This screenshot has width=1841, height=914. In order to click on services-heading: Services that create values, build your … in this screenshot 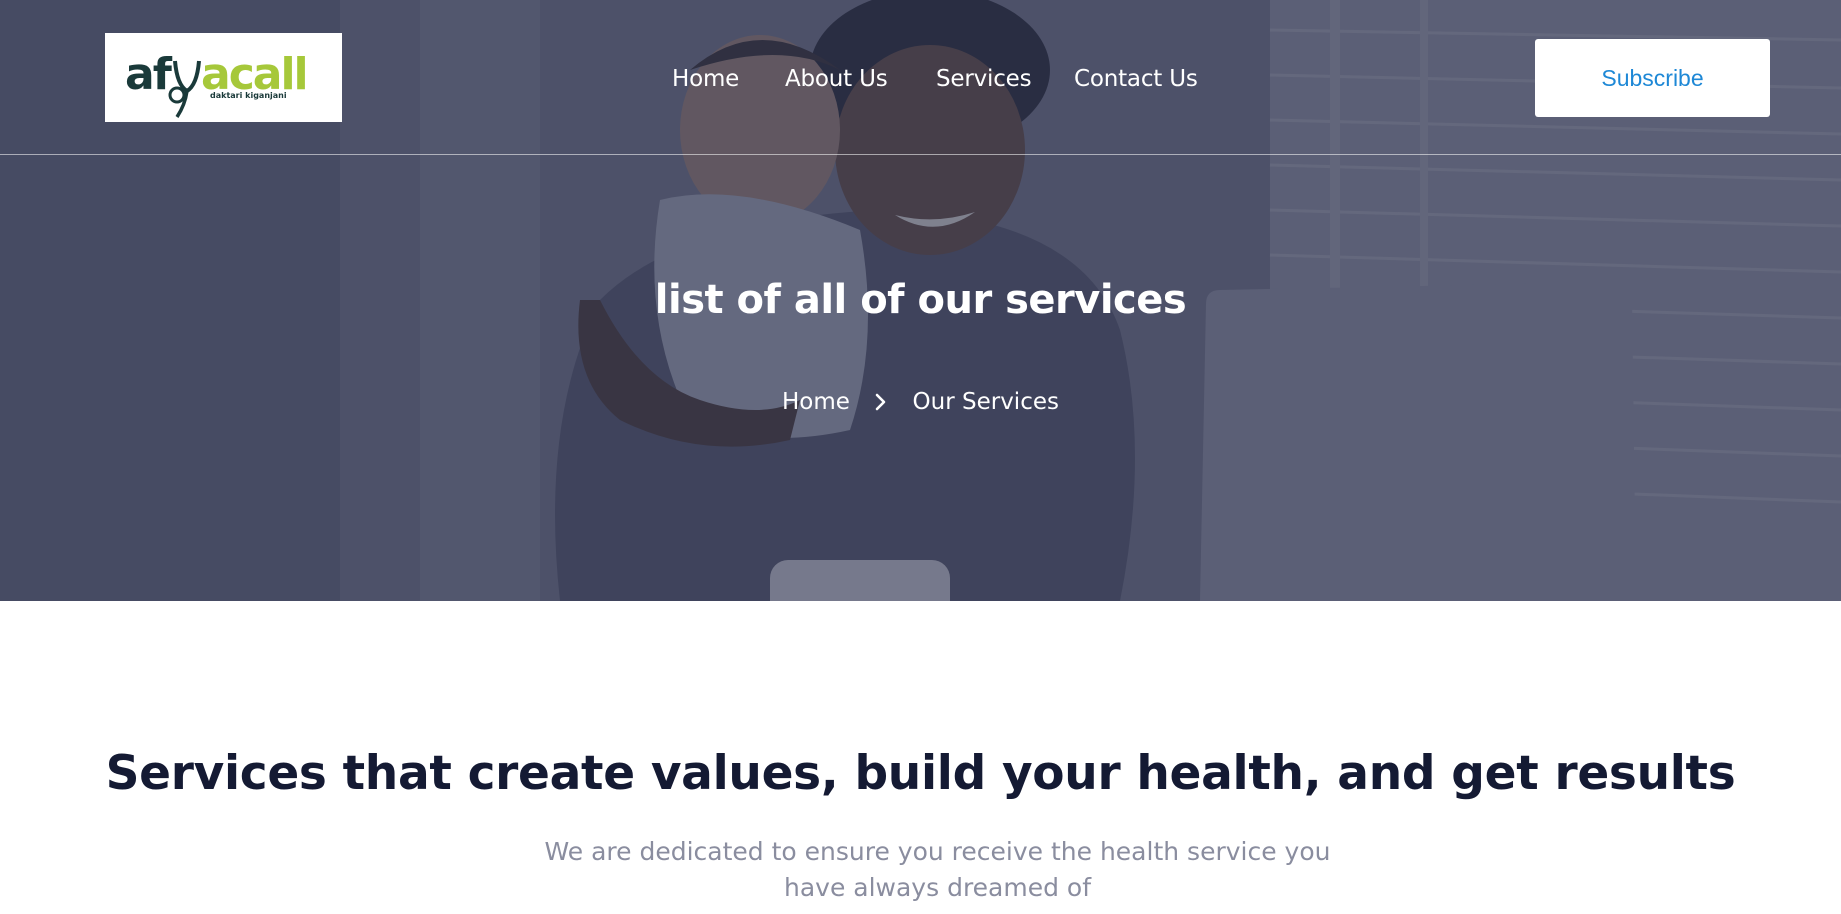, I will do `click(920, 773)`.